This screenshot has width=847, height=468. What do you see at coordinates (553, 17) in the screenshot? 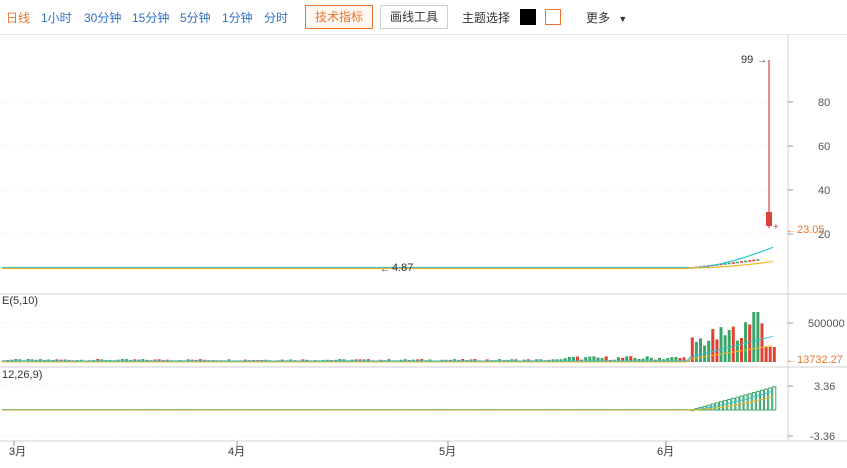
I see `theme-white-swatch` at bounding box center [553, 17].